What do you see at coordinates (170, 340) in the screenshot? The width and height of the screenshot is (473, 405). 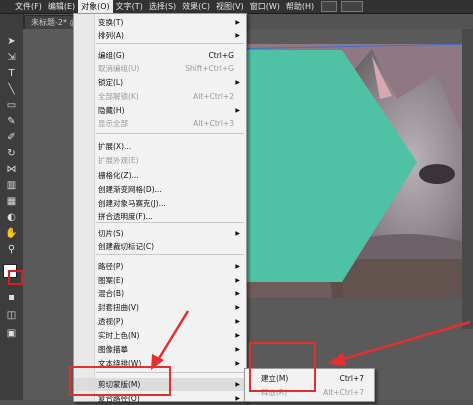 I see `arrow-to-clipping-mask` at bounding box center [170, 340].